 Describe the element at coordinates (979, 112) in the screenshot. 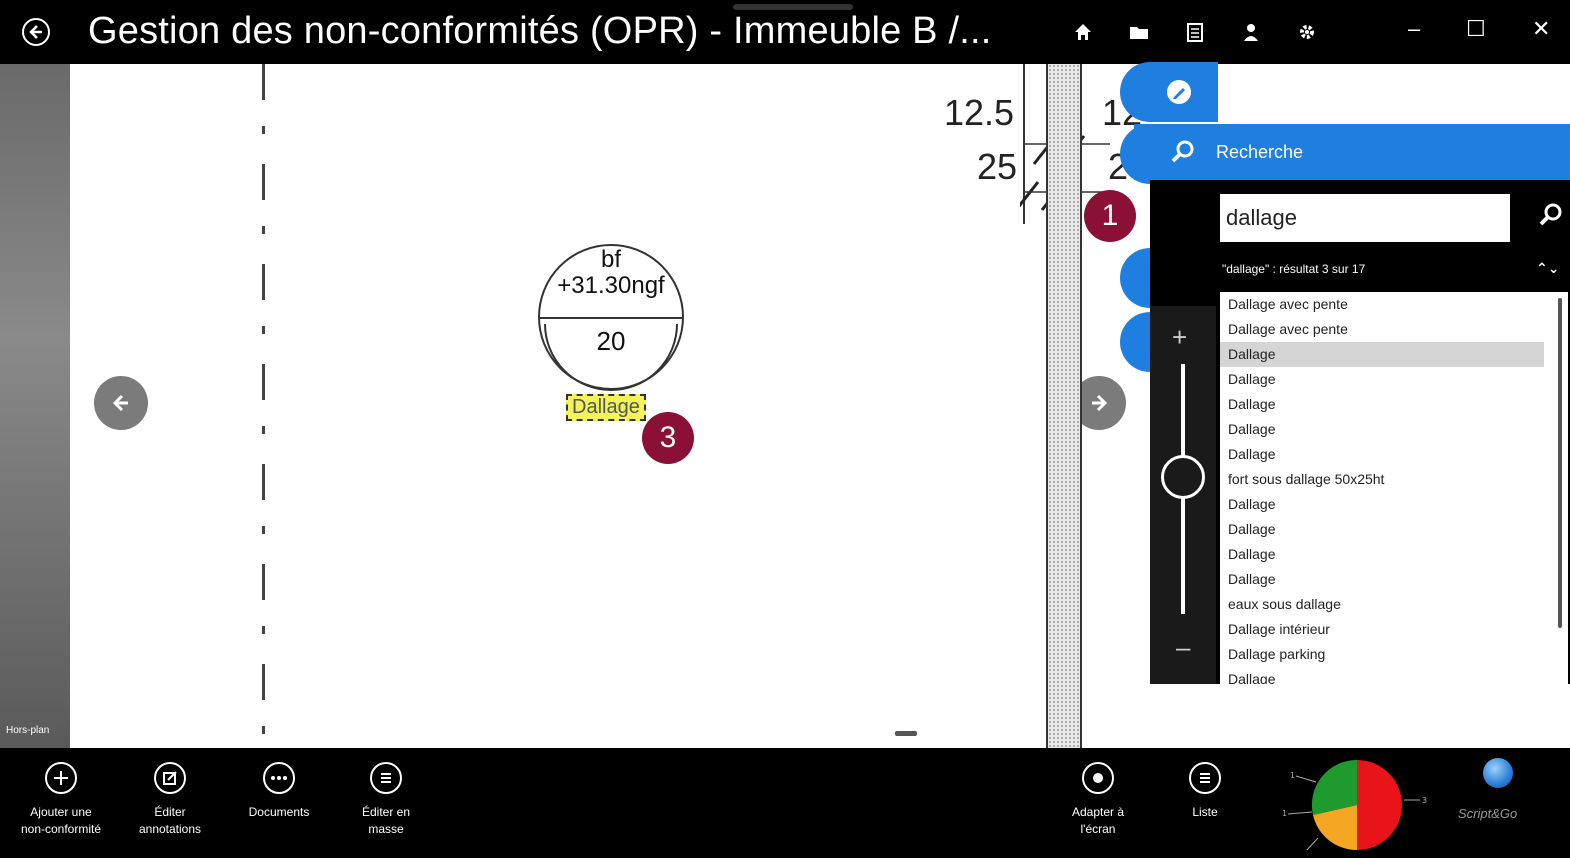

I see `dimension-label: 12.5` at that location.